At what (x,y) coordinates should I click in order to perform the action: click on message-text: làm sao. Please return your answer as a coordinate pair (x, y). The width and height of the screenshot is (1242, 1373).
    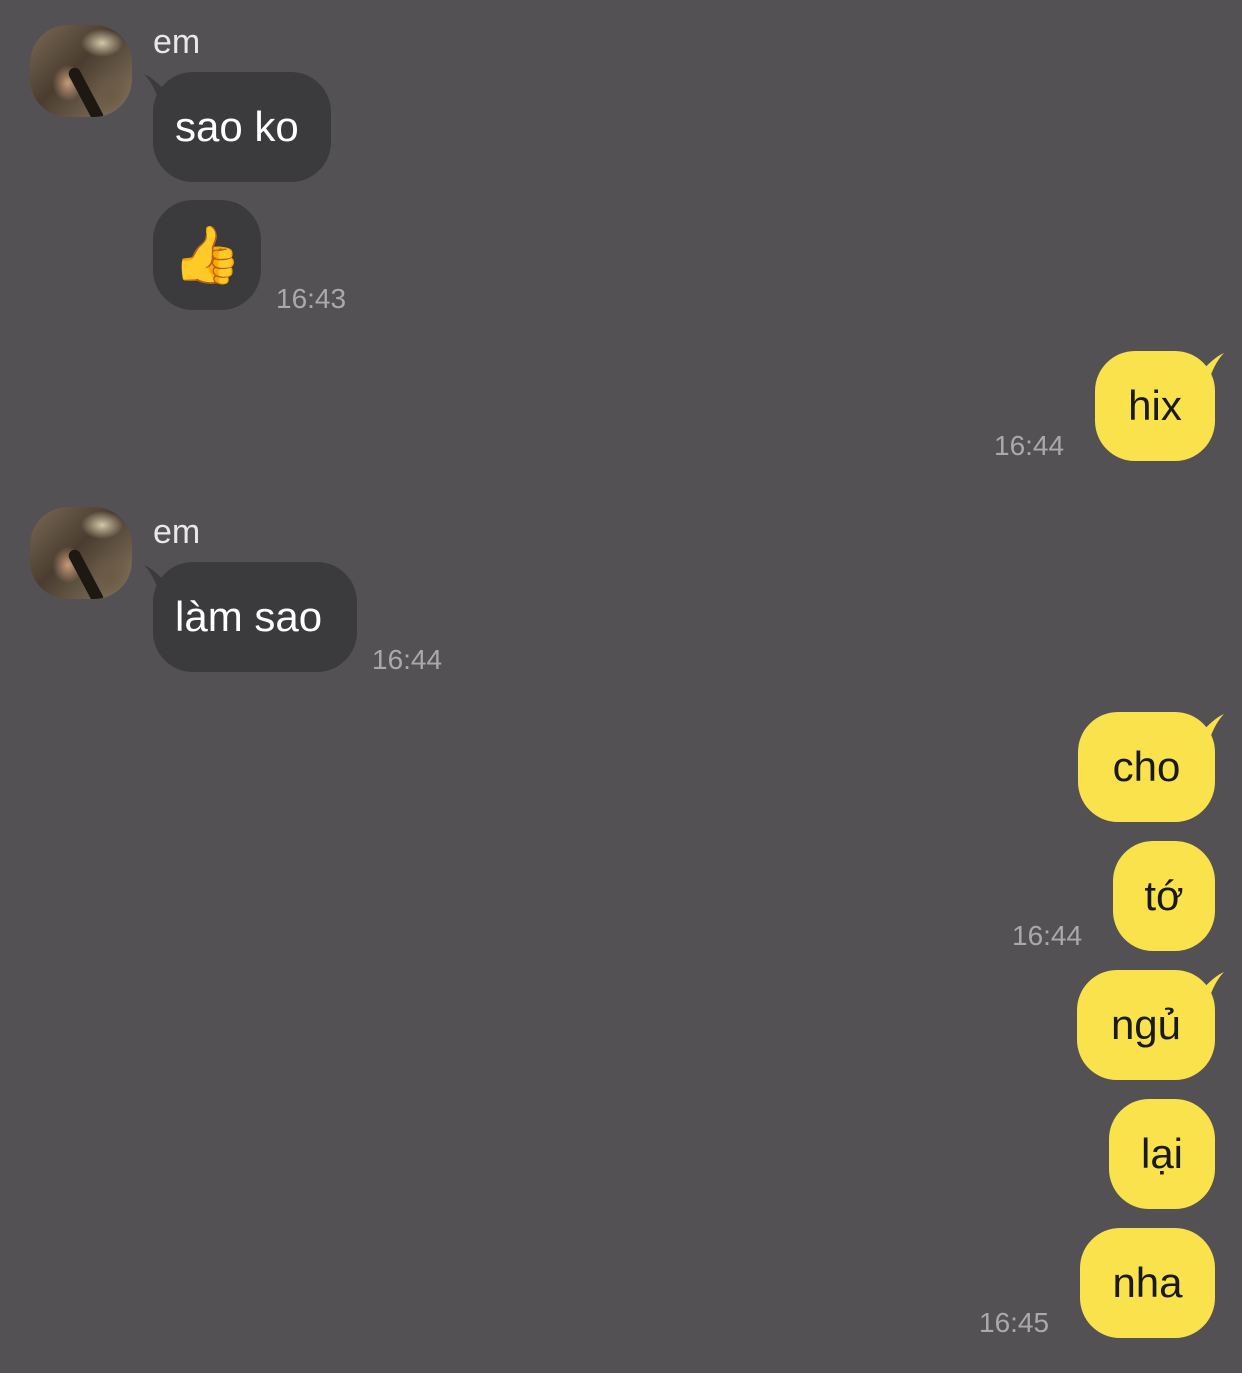
    Looking at the image, I should click on (249, 616).